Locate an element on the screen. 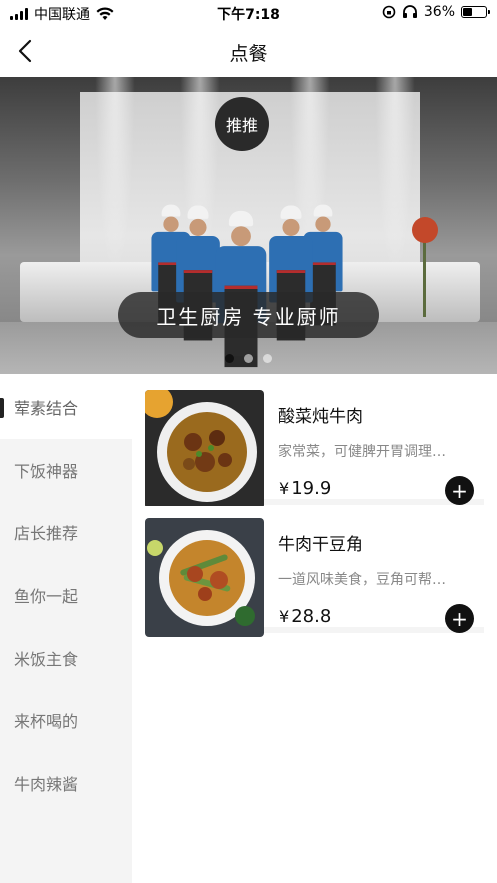 This screenshot has width=497, height=883. chevron-left-icon is located at coordinates (25, 51).